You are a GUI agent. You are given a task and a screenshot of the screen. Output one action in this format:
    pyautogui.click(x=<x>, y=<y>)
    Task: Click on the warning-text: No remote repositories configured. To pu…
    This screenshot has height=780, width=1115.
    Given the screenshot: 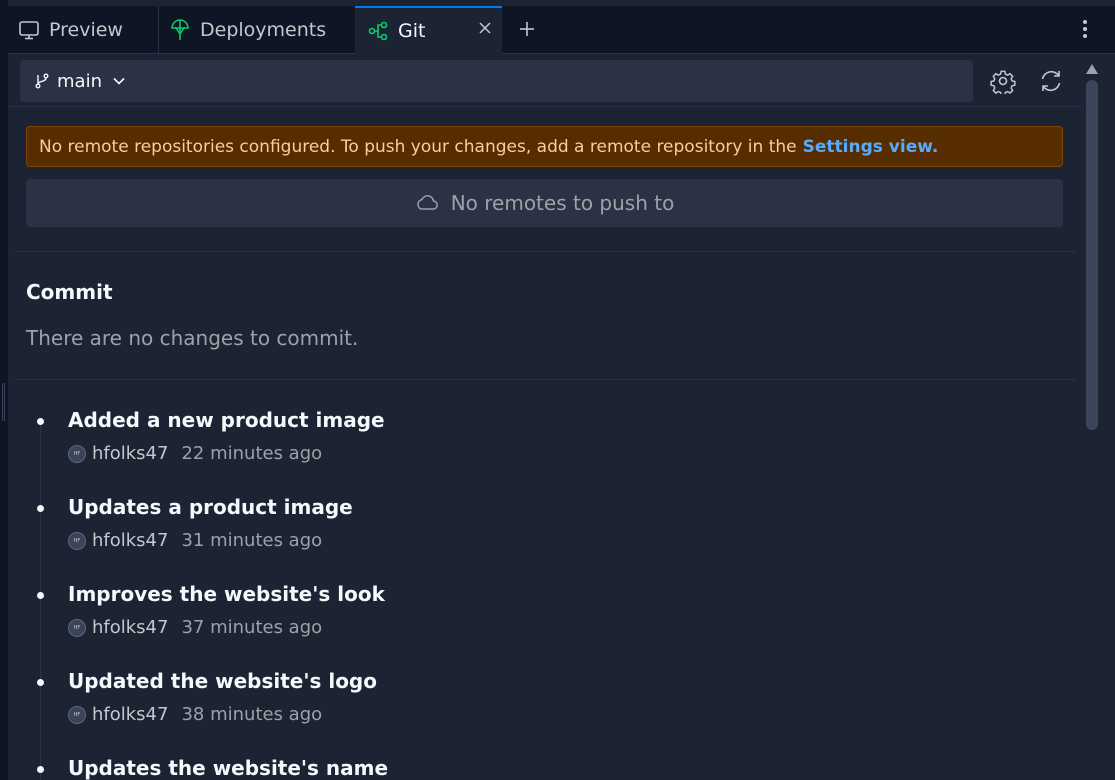 What is the action you would take?
    pyautogui.click(x=418, y=146)
    